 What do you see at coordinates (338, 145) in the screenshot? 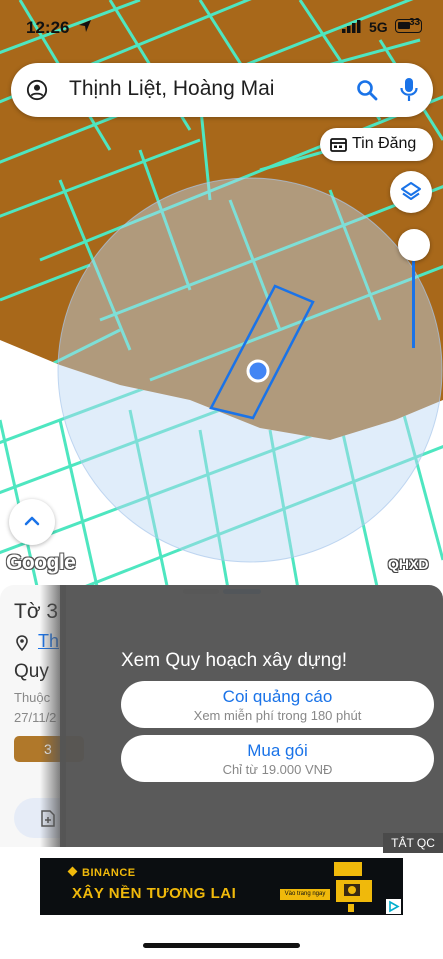
I see `calendar-icon` at bounding box center [338, 145].